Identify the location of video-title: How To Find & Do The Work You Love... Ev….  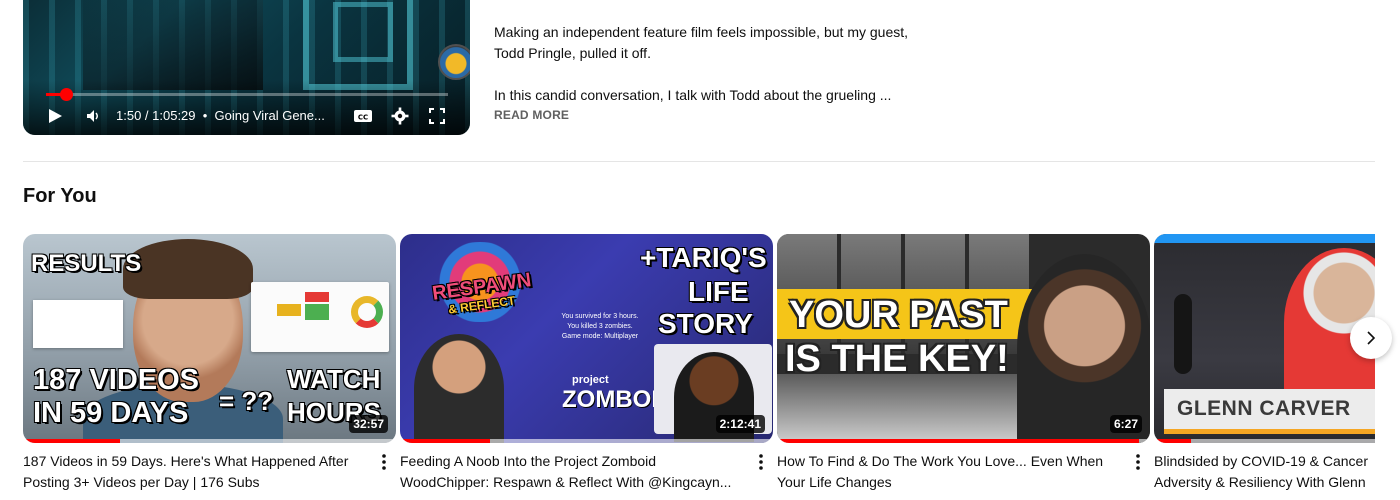
(949, 472).